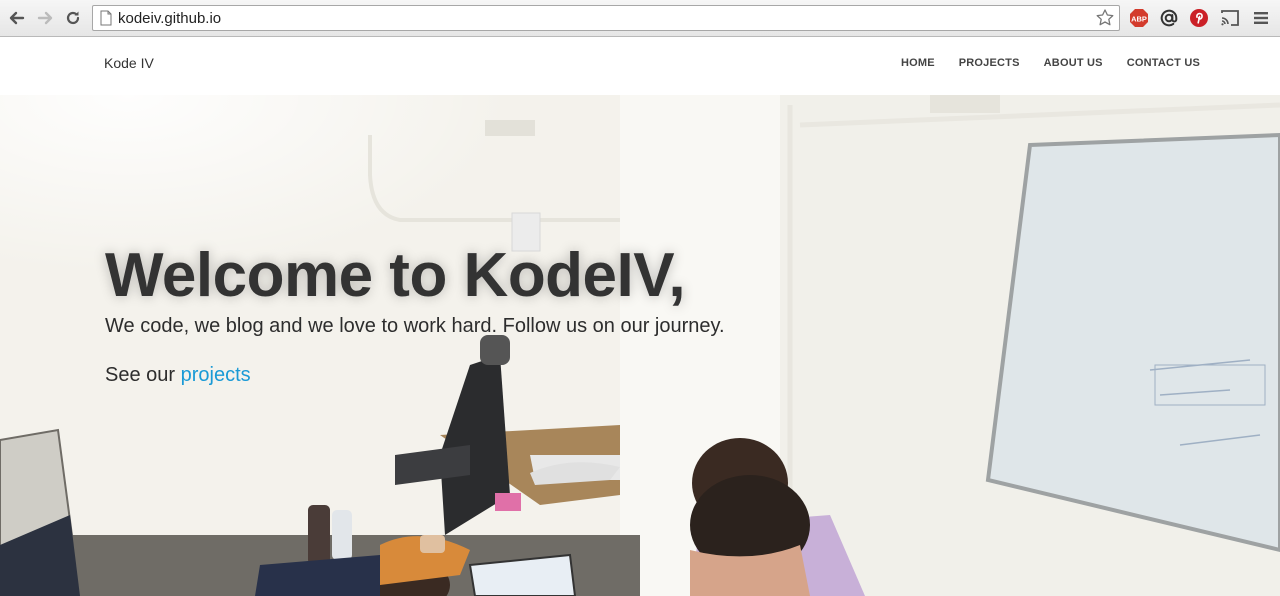 The width and height of the screenshot is (1280, 596). Describe the element at coordinates (989, 63) in the screenshot. I see `menu-item-projects: PROJECTS` at that location.